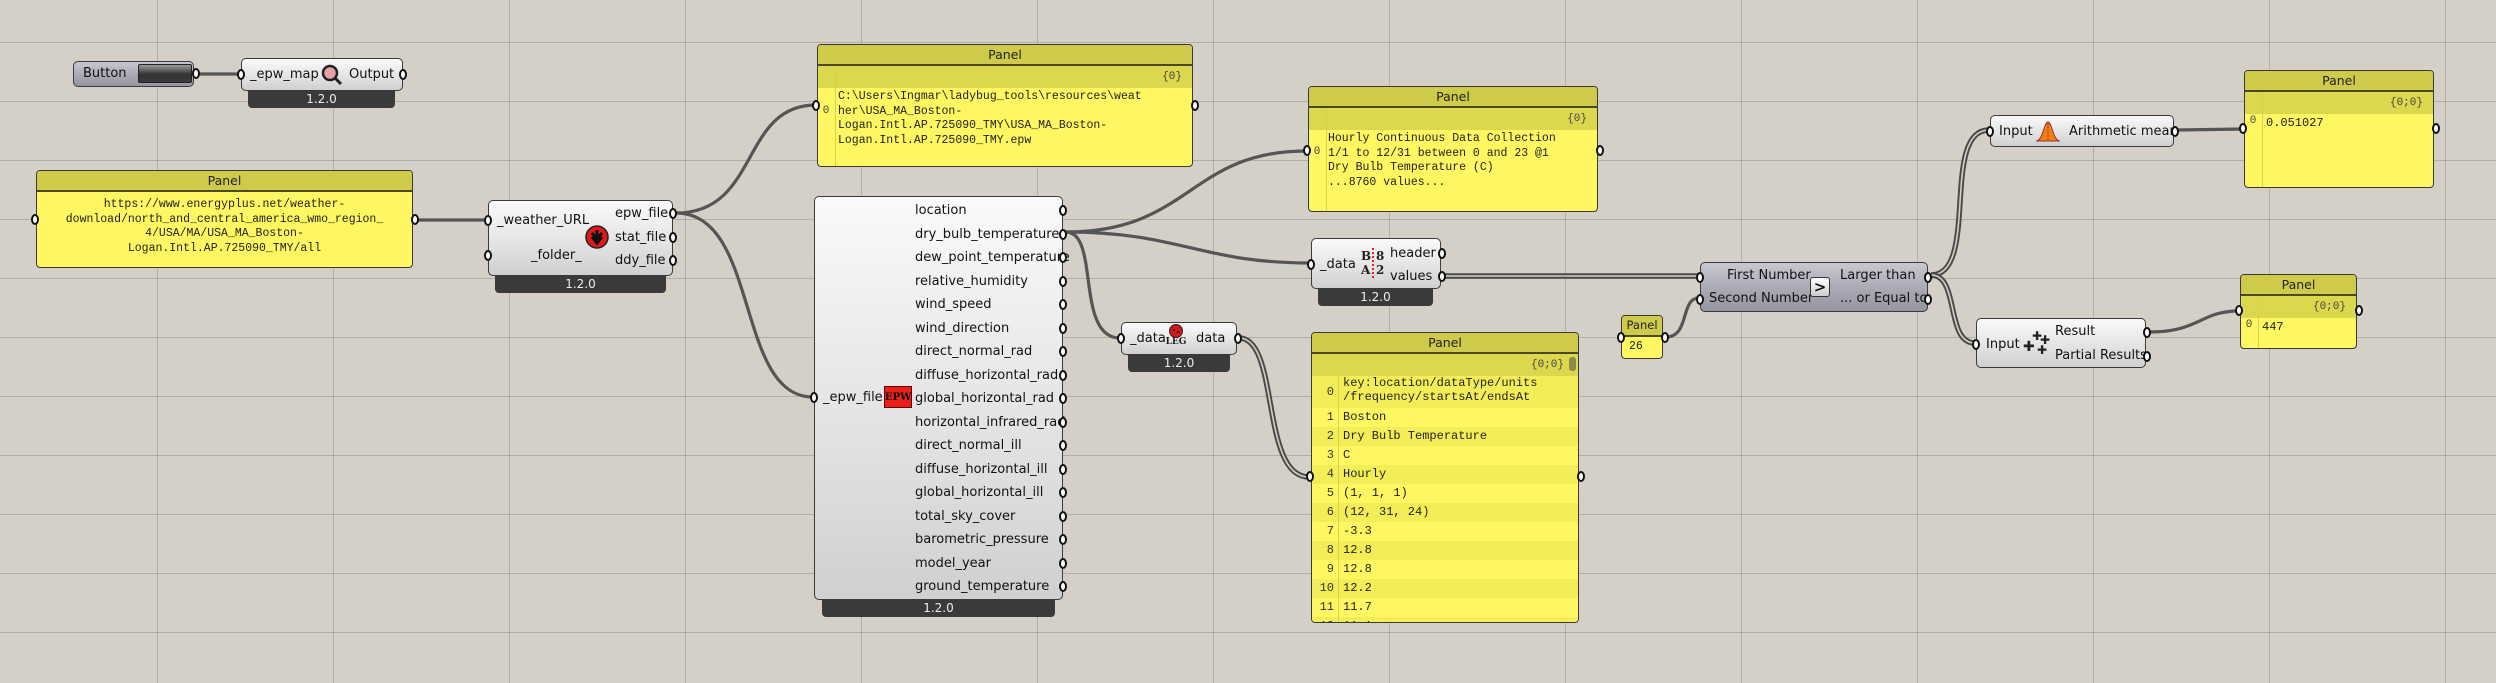  I want to click on output-port-direct-normal-rad, so click(1063, 351).